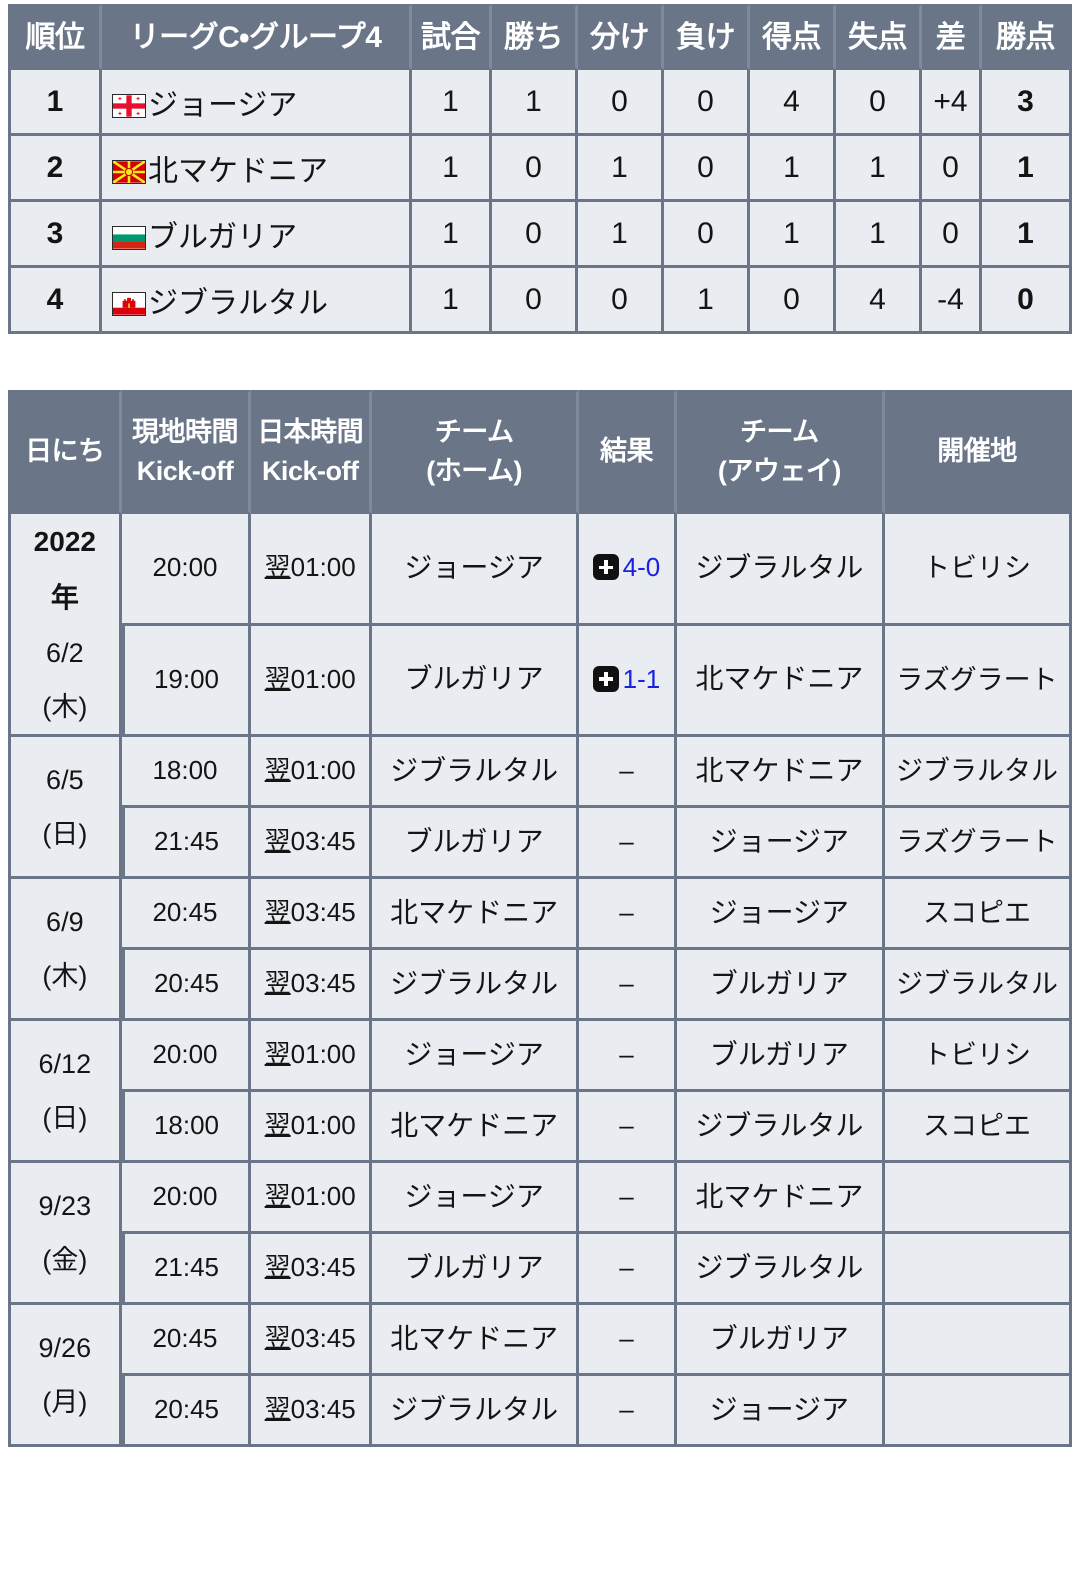 The width and height of the screenshot is (1080, 1575). What do you see at coordinates (452, 37) in the screenshot?
I see `standings-col-played: 試合` at bounding box center [452, 37].